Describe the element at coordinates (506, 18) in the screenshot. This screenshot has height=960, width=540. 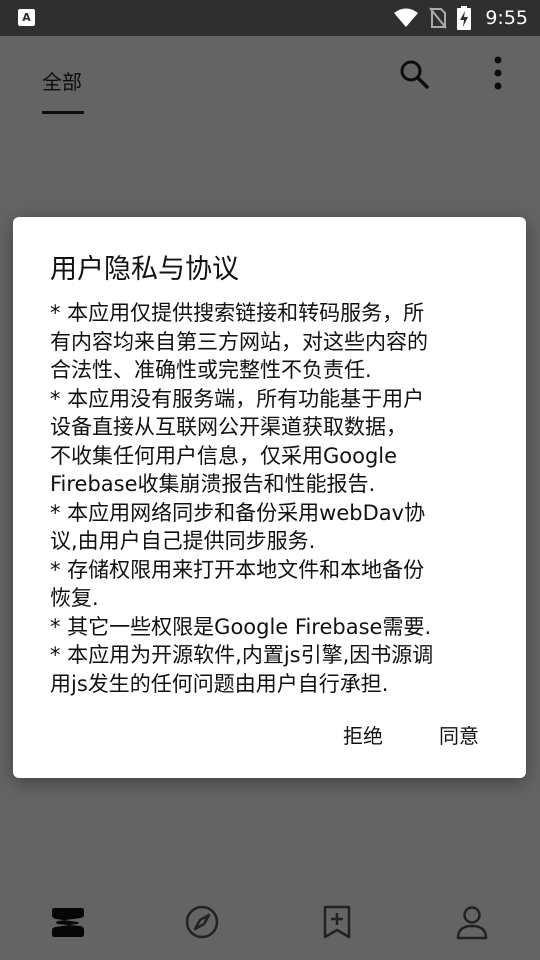
I see `status-time: 9:55` at that location.